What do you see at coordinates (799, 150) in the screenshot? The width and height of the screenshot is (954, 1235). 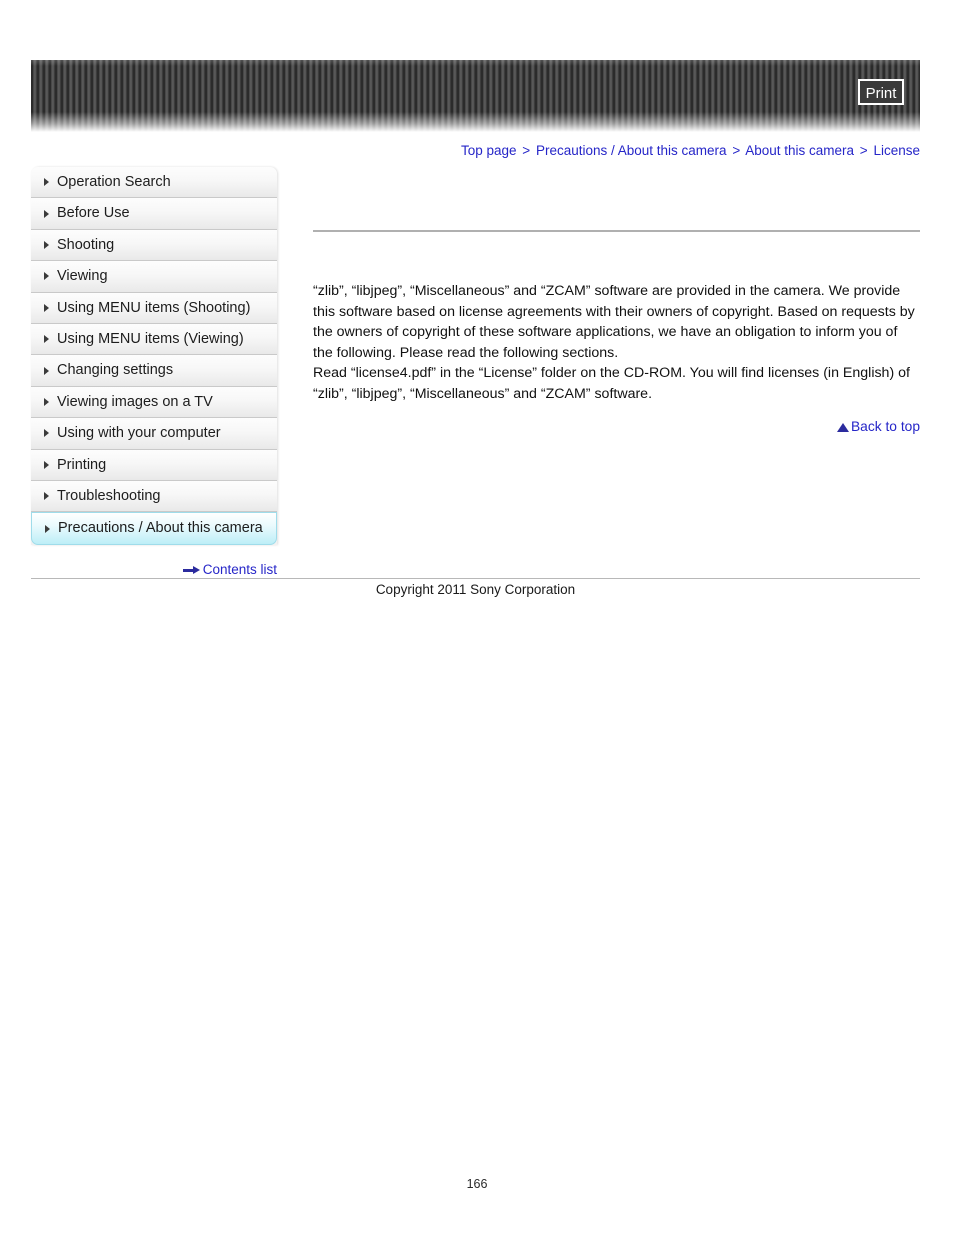 I see `breadcrumb-item-about-this-camera: About this camera` at bounding box center [799, 150].